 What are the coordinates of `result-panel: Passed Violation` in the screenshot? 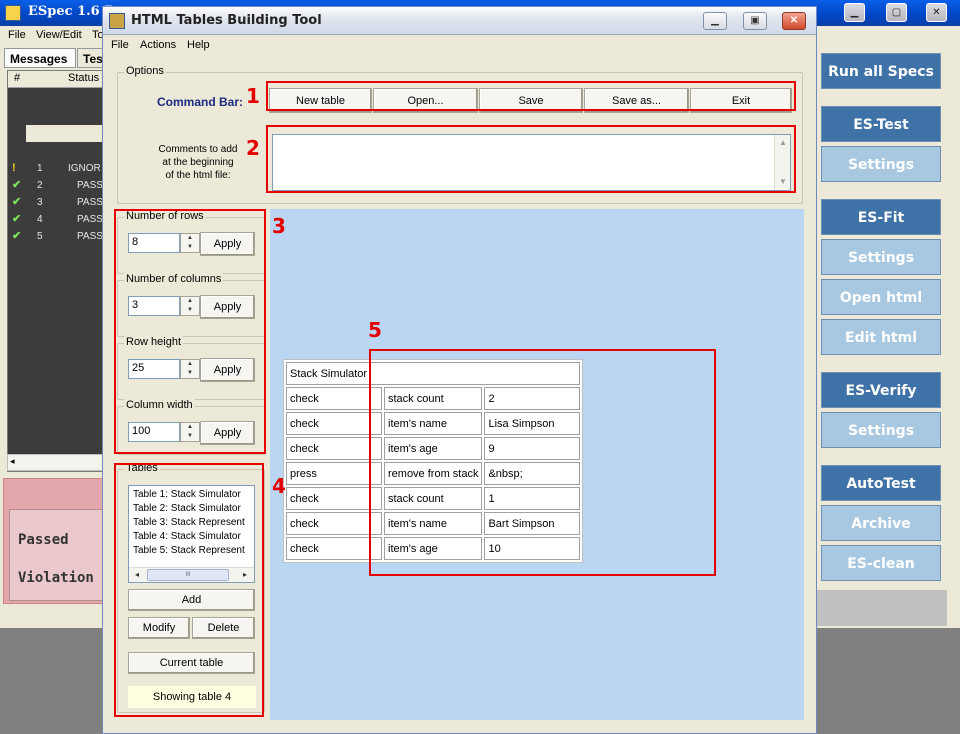 It's located at (53, 541).